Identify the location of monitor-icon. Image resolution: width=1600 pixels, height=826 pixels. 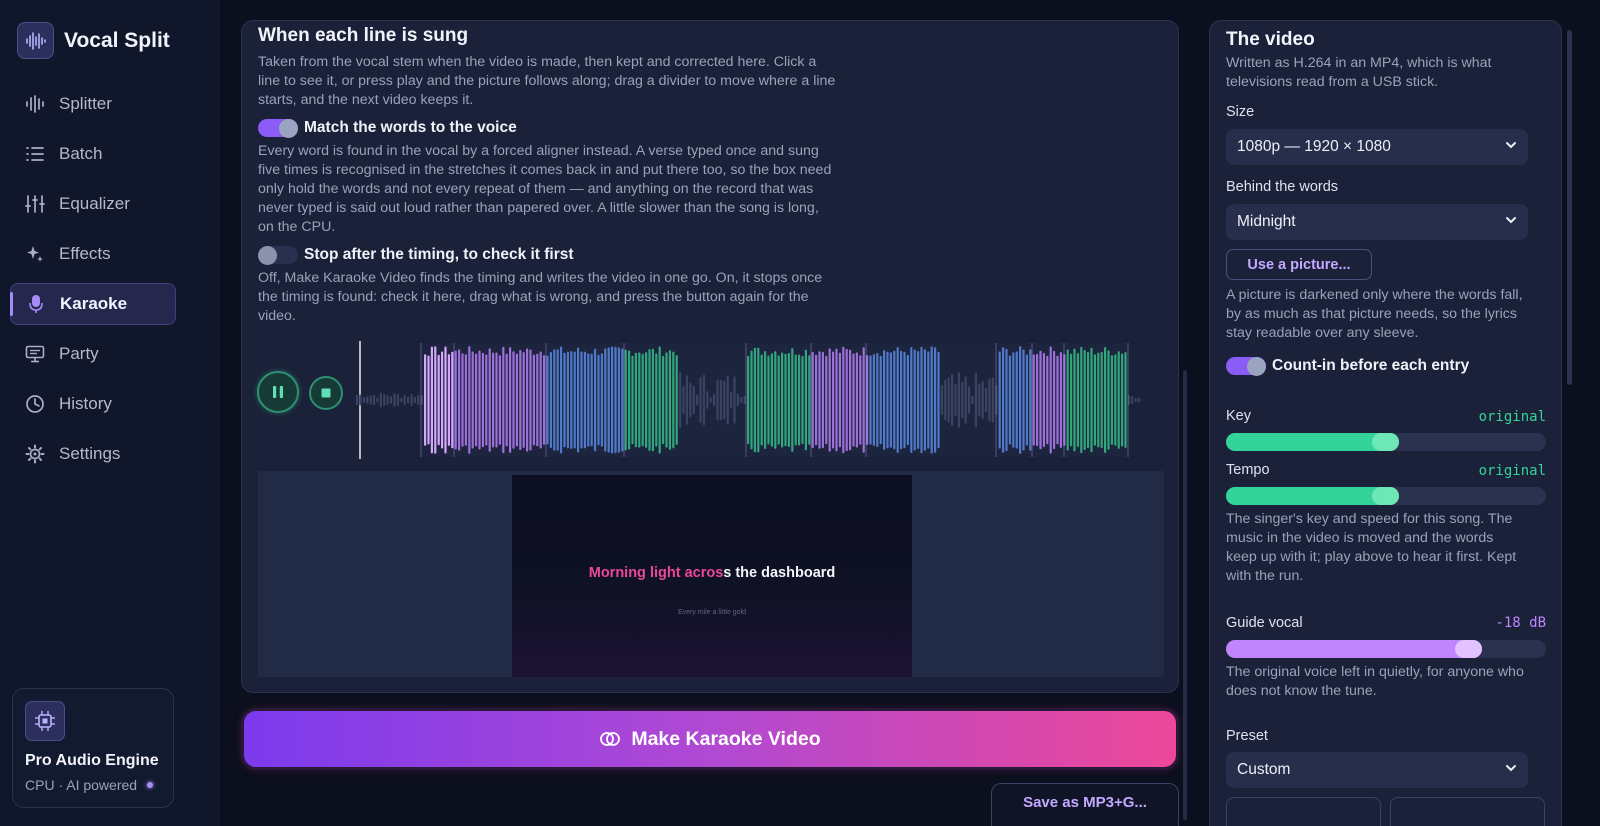
(35, 354).